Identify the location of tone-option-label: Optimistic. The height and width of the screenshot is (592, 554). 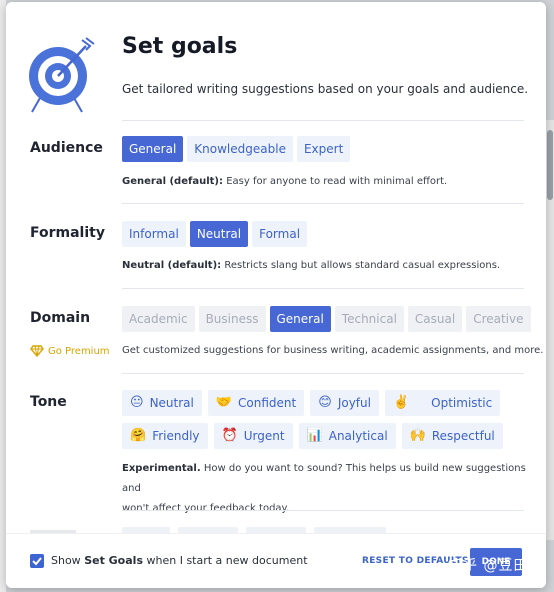
(462, 403).